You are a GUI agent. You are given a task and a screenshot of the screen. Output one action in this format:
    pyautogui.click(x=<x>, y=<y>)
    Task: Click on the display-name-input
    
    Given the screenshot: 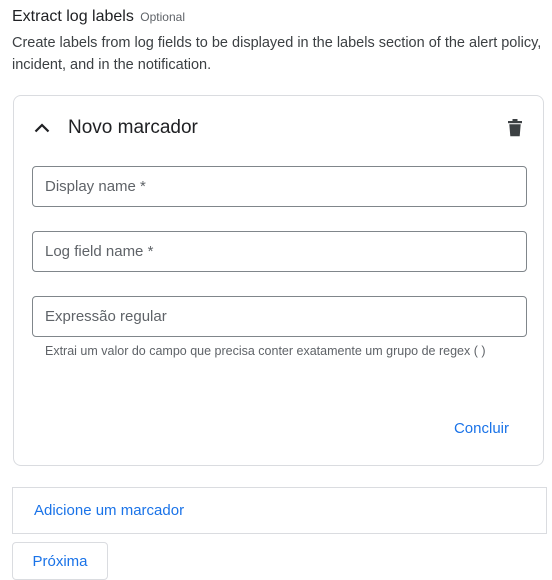 What is the action you would take?
    pyautogui.click(x=279, y=186)
    